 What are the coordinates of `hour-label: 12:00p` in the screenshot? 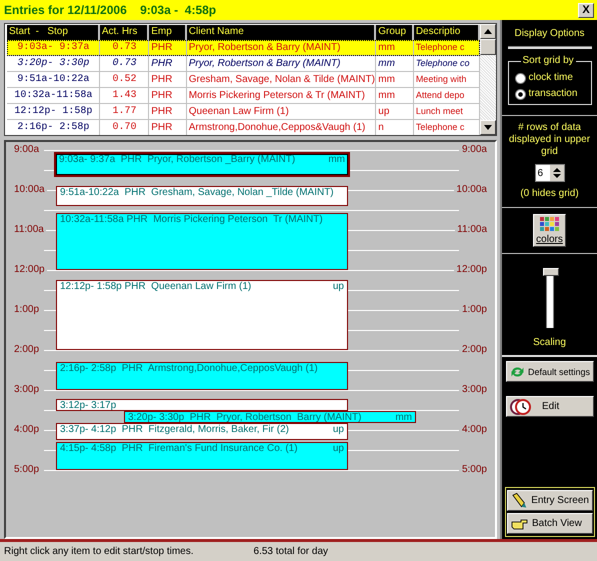 It's located at (29, 270).